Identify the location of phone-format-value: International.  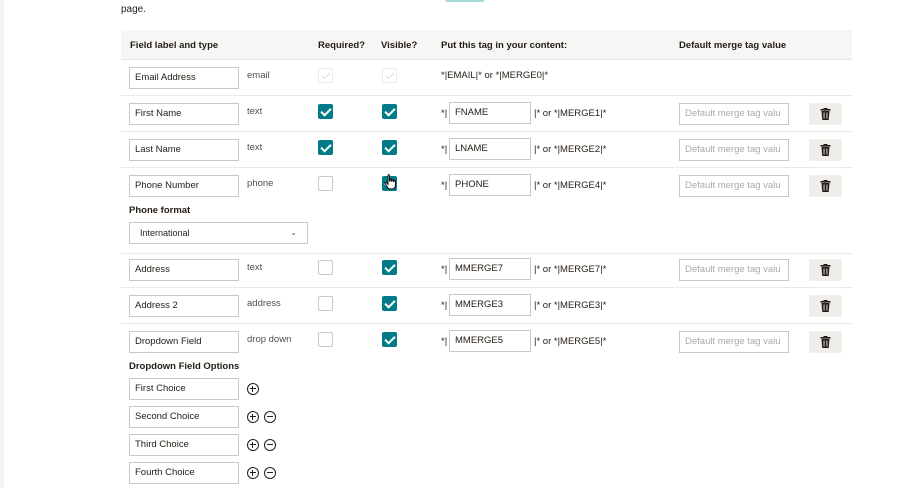
(165, 233).